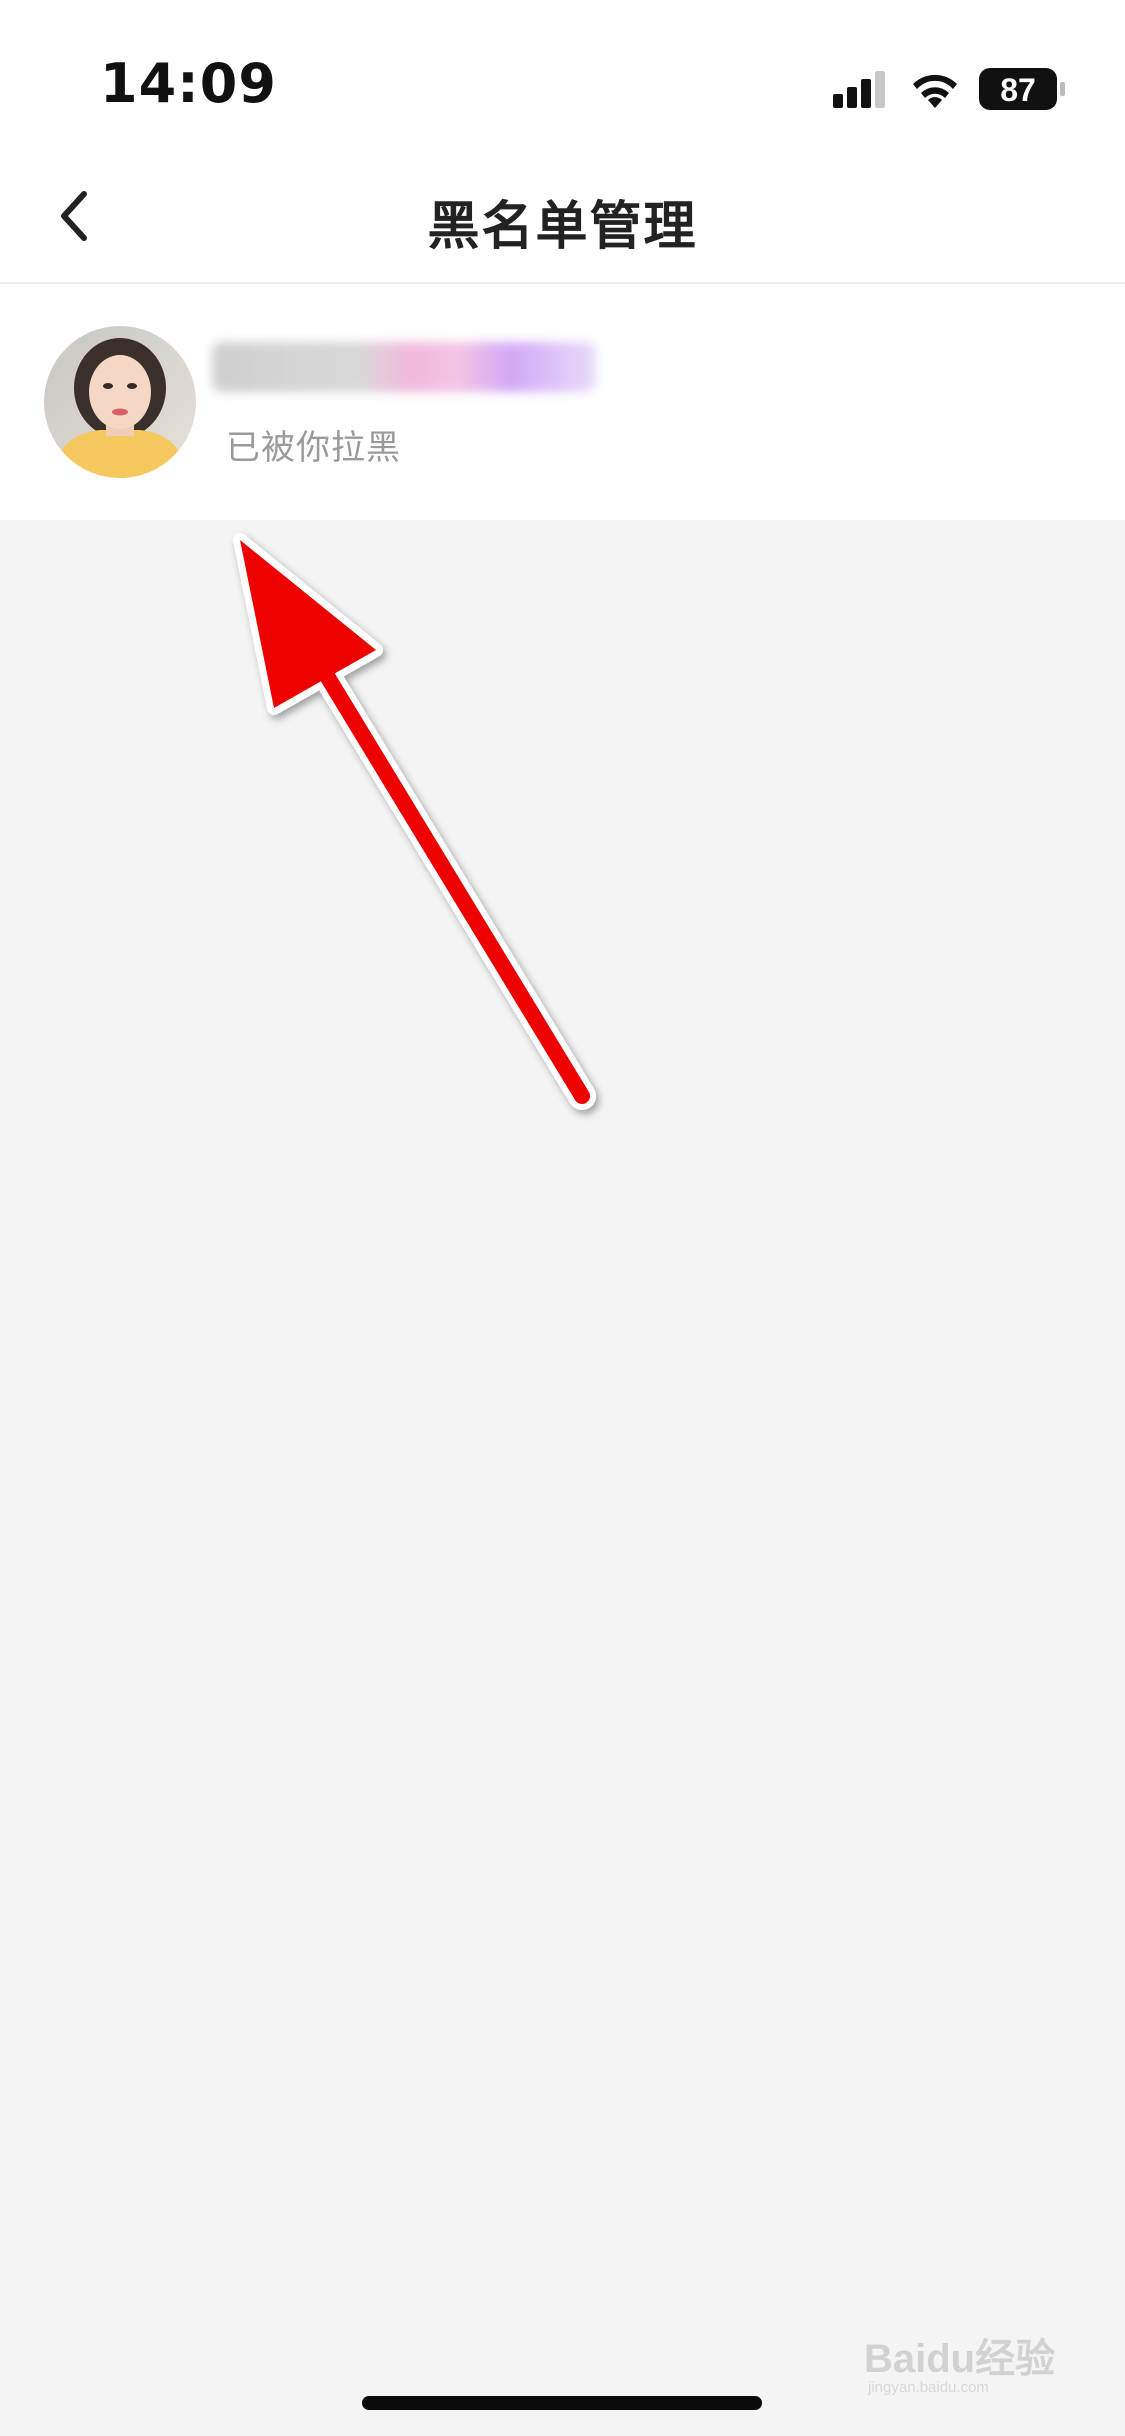 This screenshot has width=1125, height=2436. I want to click on wifi-icon, so click(935, 91).